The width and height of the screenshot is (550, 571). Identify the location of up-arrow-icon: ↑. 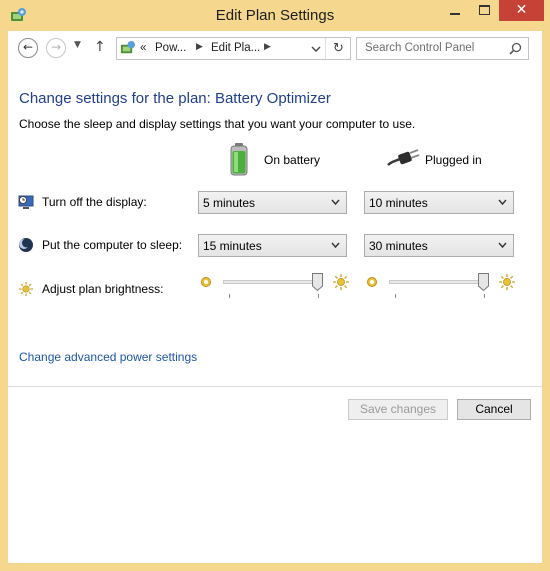
(100, 47).